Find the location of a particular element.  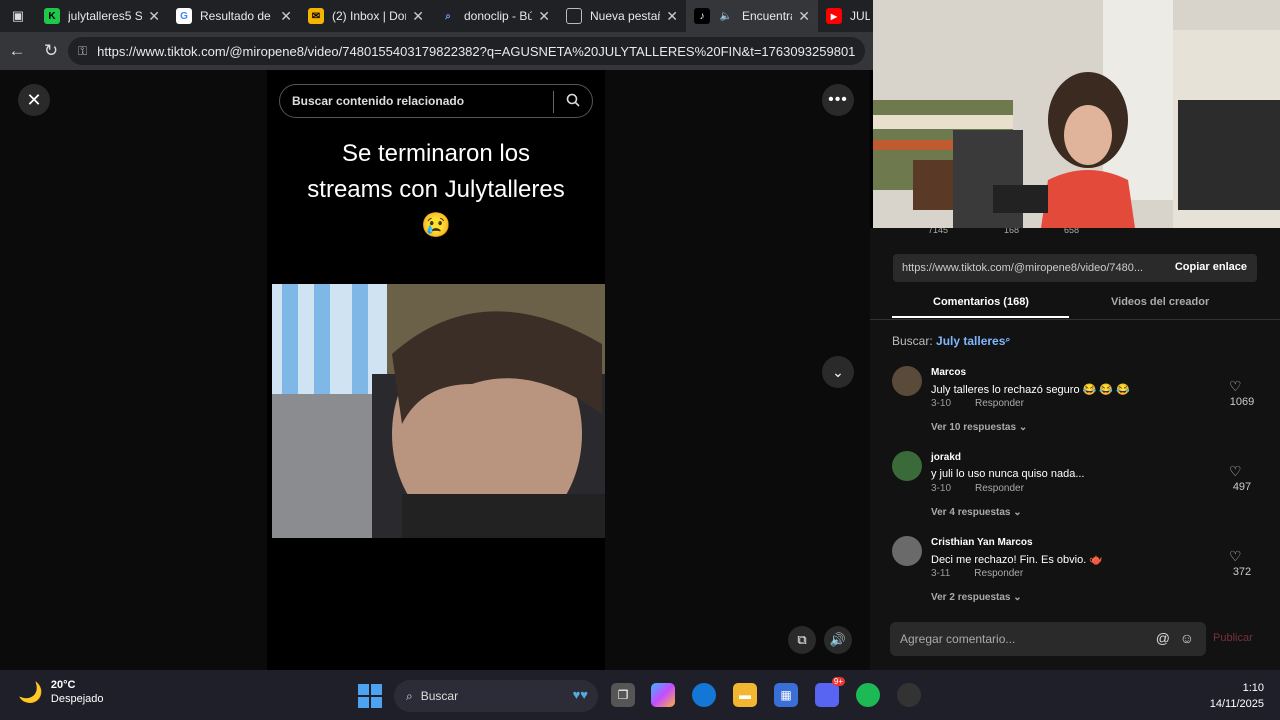

tab-julytalleres: K julytalleres5 St ✕ is located at coordinates (102, 16).